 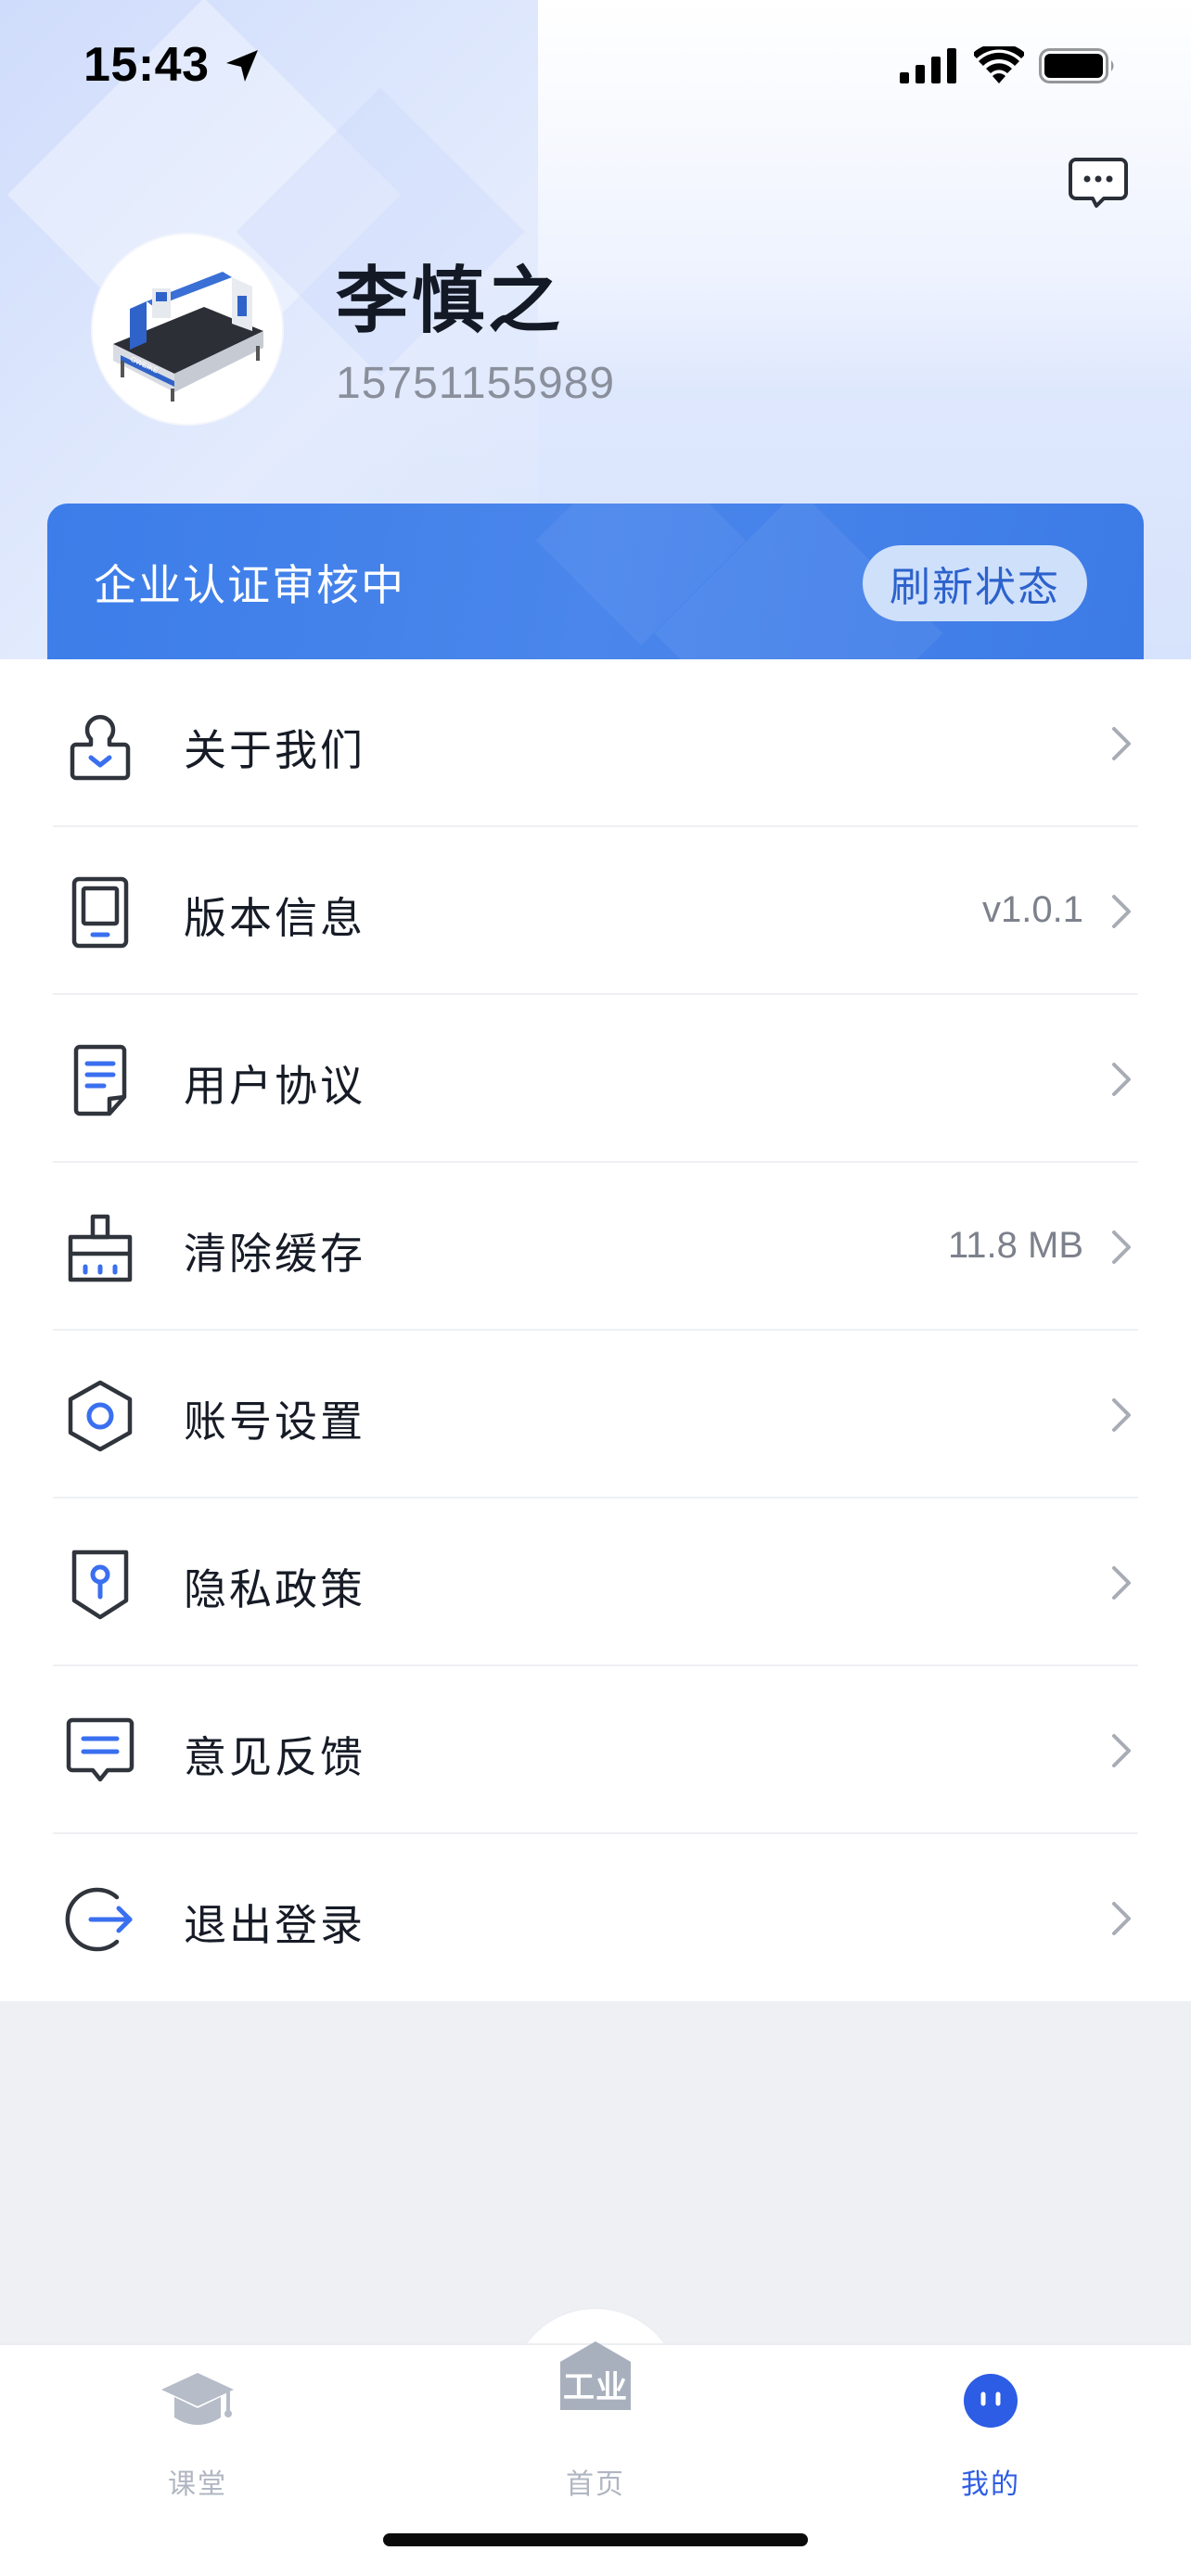 I want to click on menu-item-label: 账号设置, so click(x=274, y=1421).